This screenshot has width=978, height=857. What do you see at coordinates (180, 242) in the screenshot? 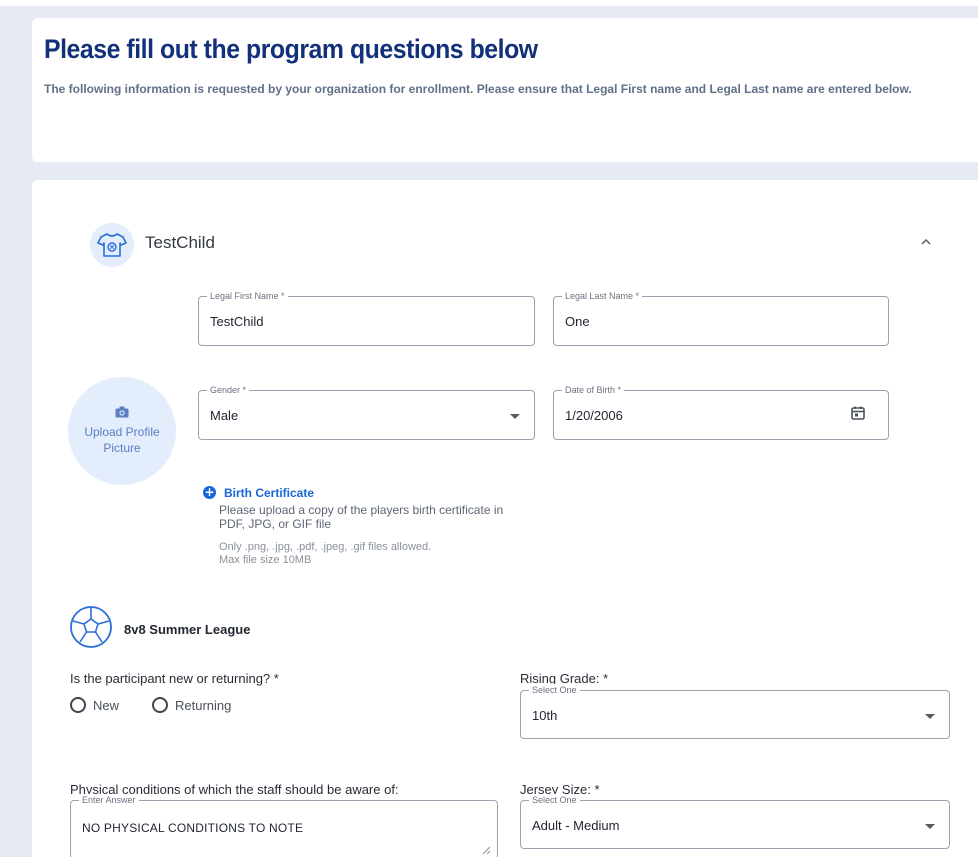
I see `child-name: TestChild` at bounding box center [180, 242].